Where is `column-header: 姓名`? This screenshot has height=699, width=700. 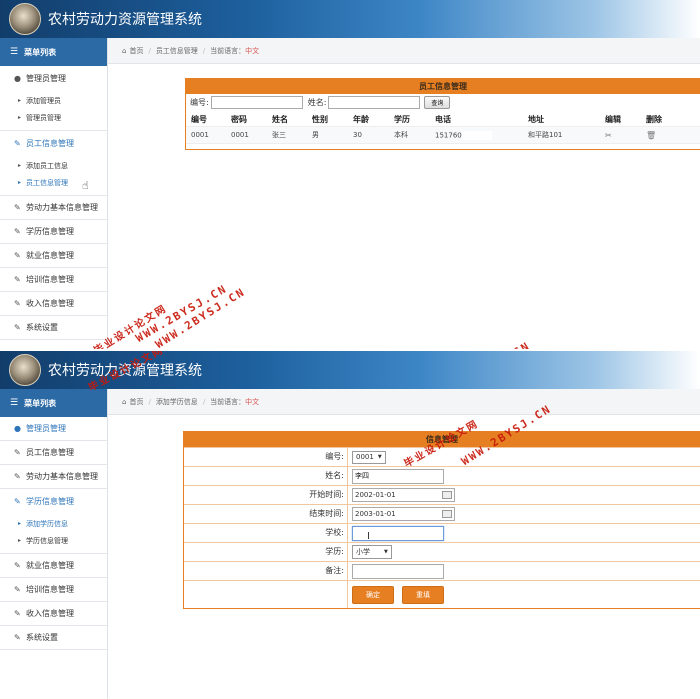
column-header: 姓名 is located at coordinates (280, 119).